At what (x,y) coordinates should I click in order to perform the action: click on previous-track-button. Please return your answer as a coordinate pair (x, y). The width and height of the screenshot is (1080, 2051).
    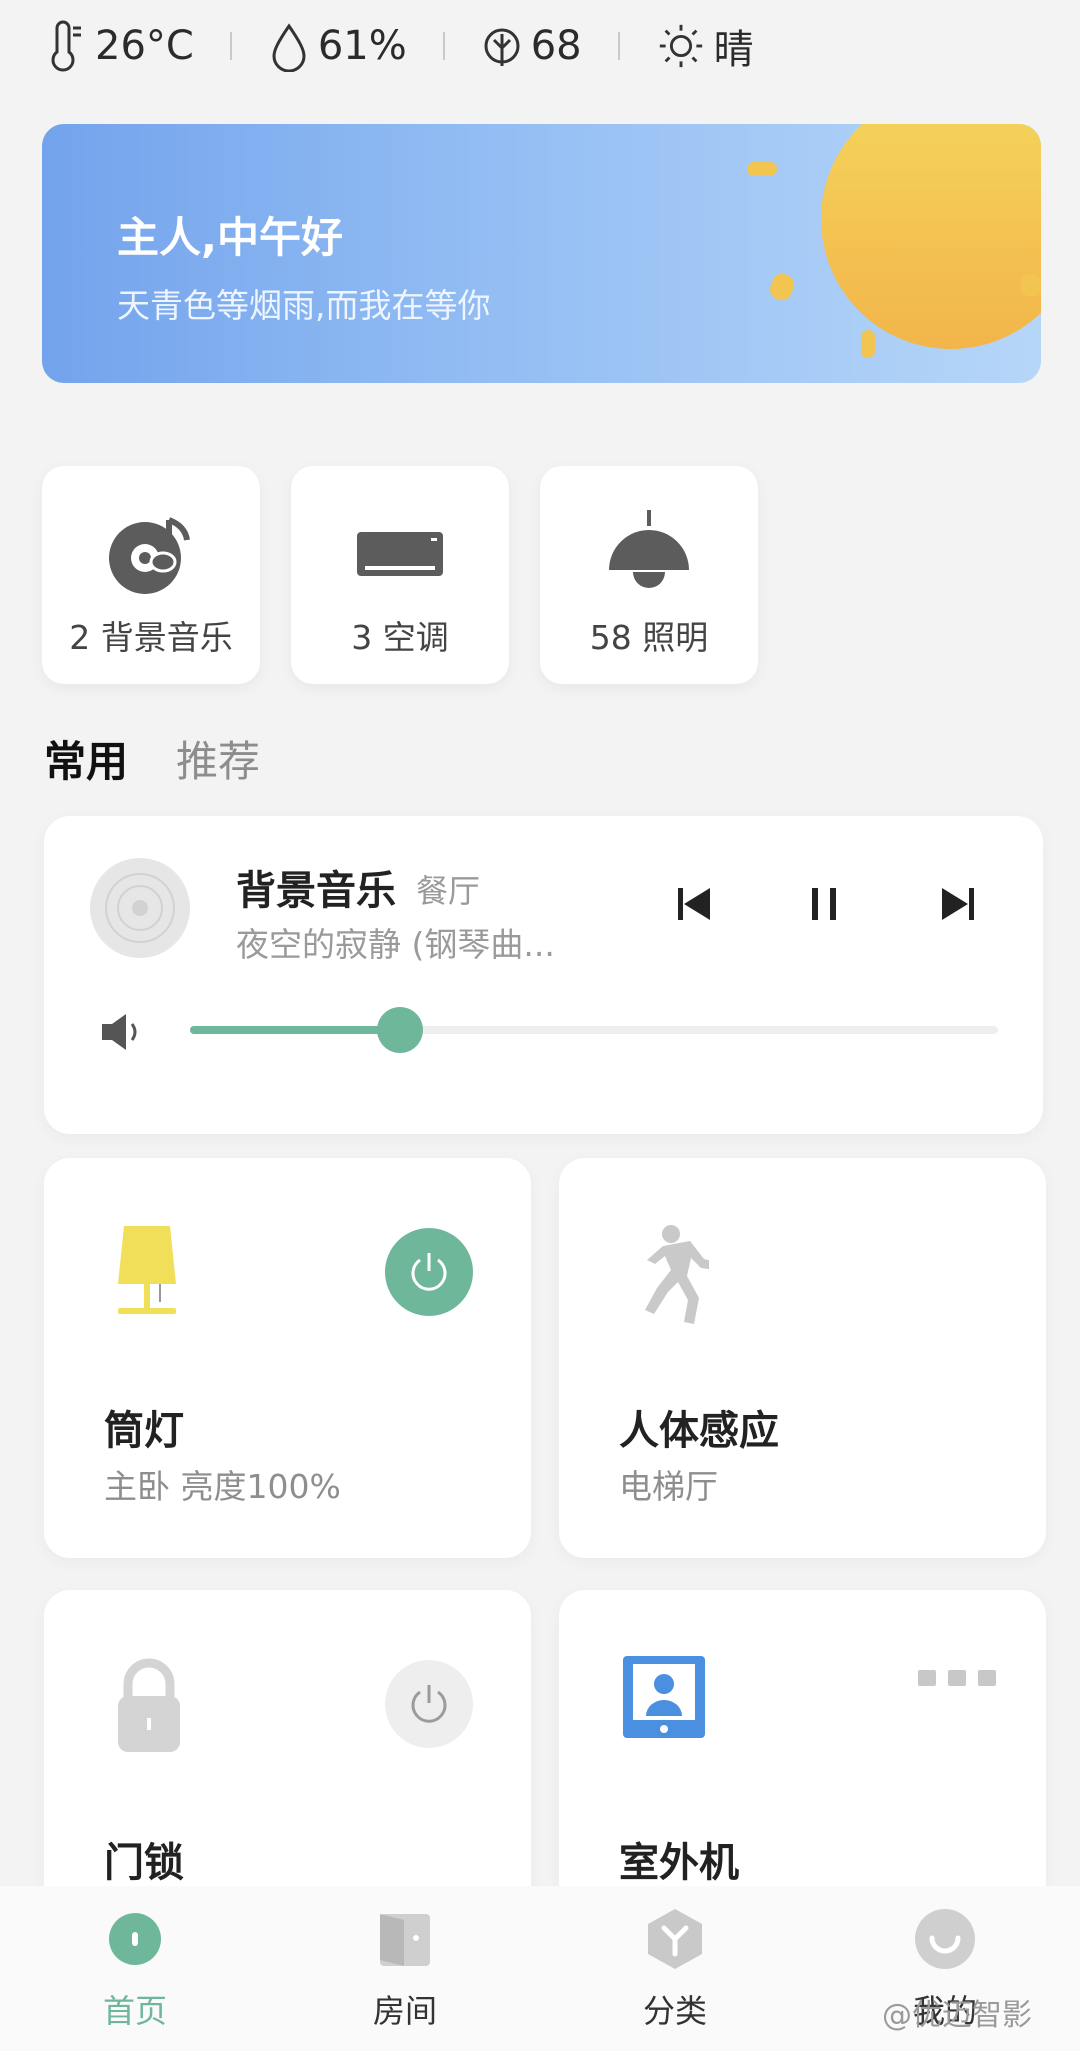
    Looking at the image, I should click on (694, 904).